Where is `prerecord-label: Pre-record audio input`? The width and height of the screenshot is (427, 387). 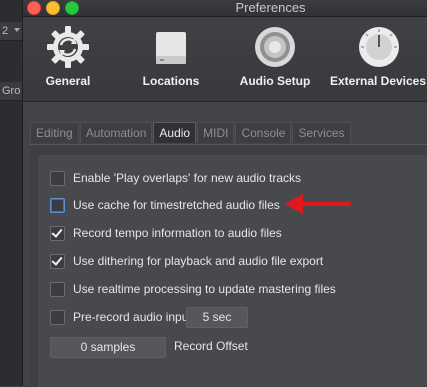
prerecord-label: Pre-record audio input is located at coordinates (132, 317).